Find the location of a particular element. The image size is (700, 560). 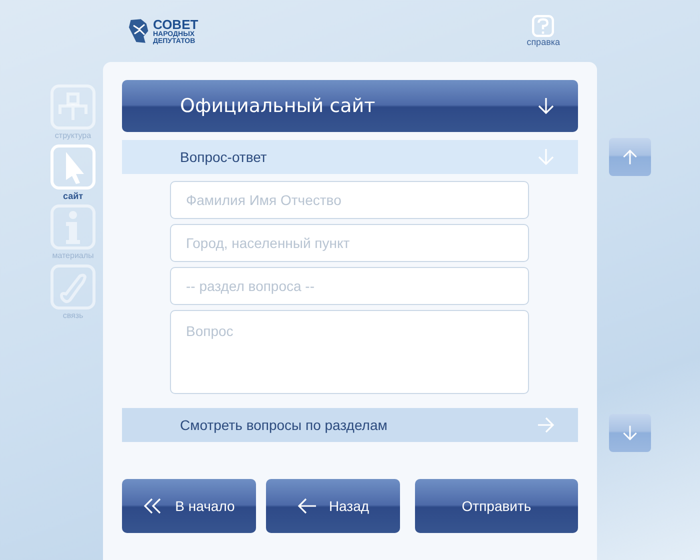

input-field: Город, населенный пункт is located at coordinates (349, 243).